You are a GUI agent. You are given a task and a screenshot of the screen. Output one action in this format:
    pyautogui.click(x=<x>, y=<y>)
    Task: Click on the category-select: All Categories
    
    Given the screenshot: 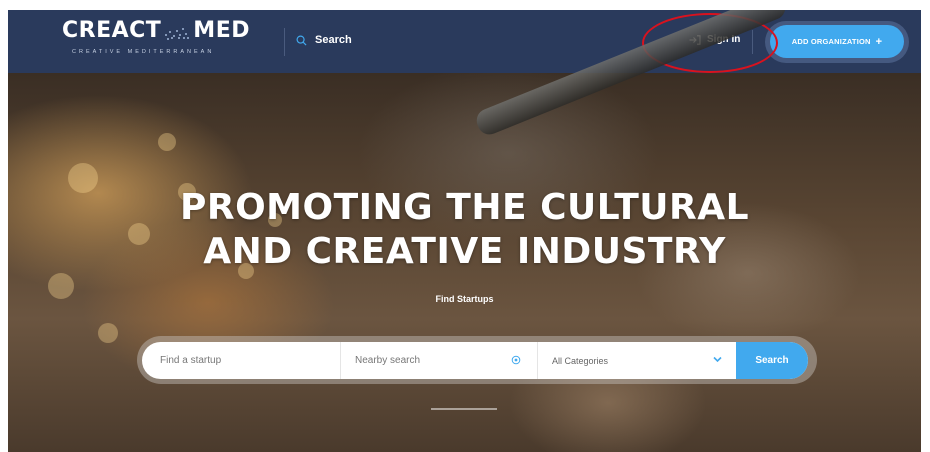 What is the action you would take?
    pyautogui.click(x=637, y=360)
    